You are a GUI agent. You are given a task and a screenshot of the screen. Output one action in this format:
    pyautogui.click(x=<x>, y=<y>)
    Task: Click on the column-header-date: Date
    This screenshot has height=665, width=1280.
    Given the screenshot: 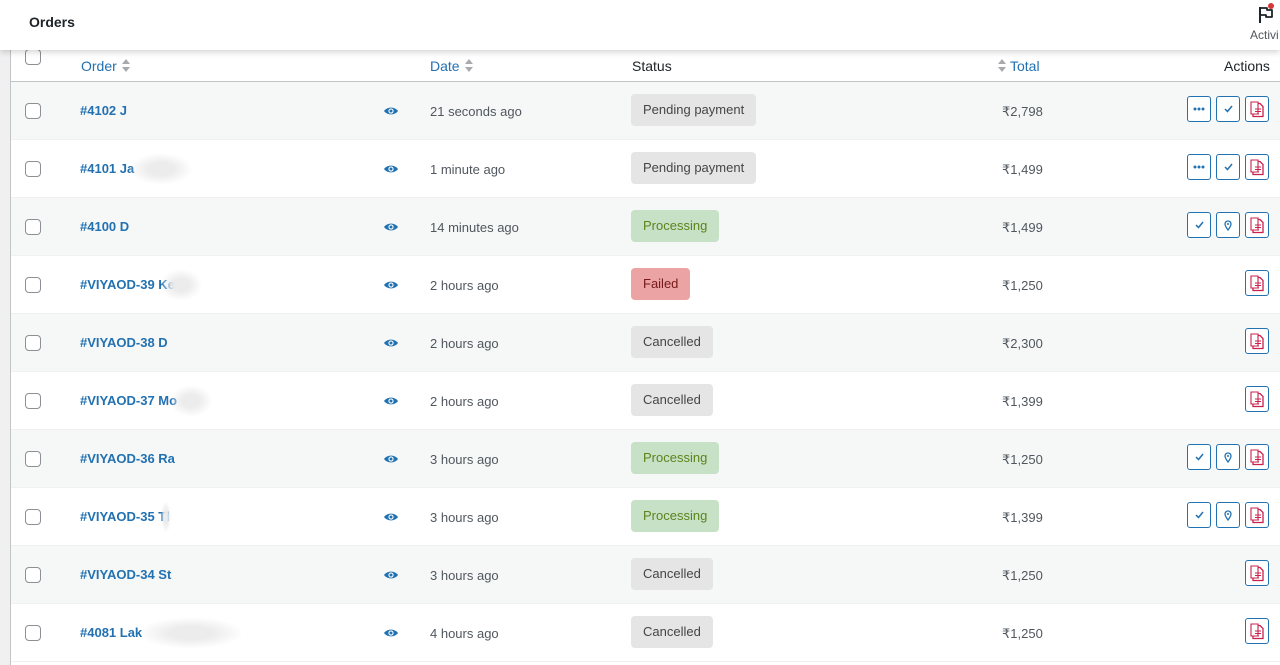 What is the action you would take?
    pyautogui.click(x=452, y=65)
    